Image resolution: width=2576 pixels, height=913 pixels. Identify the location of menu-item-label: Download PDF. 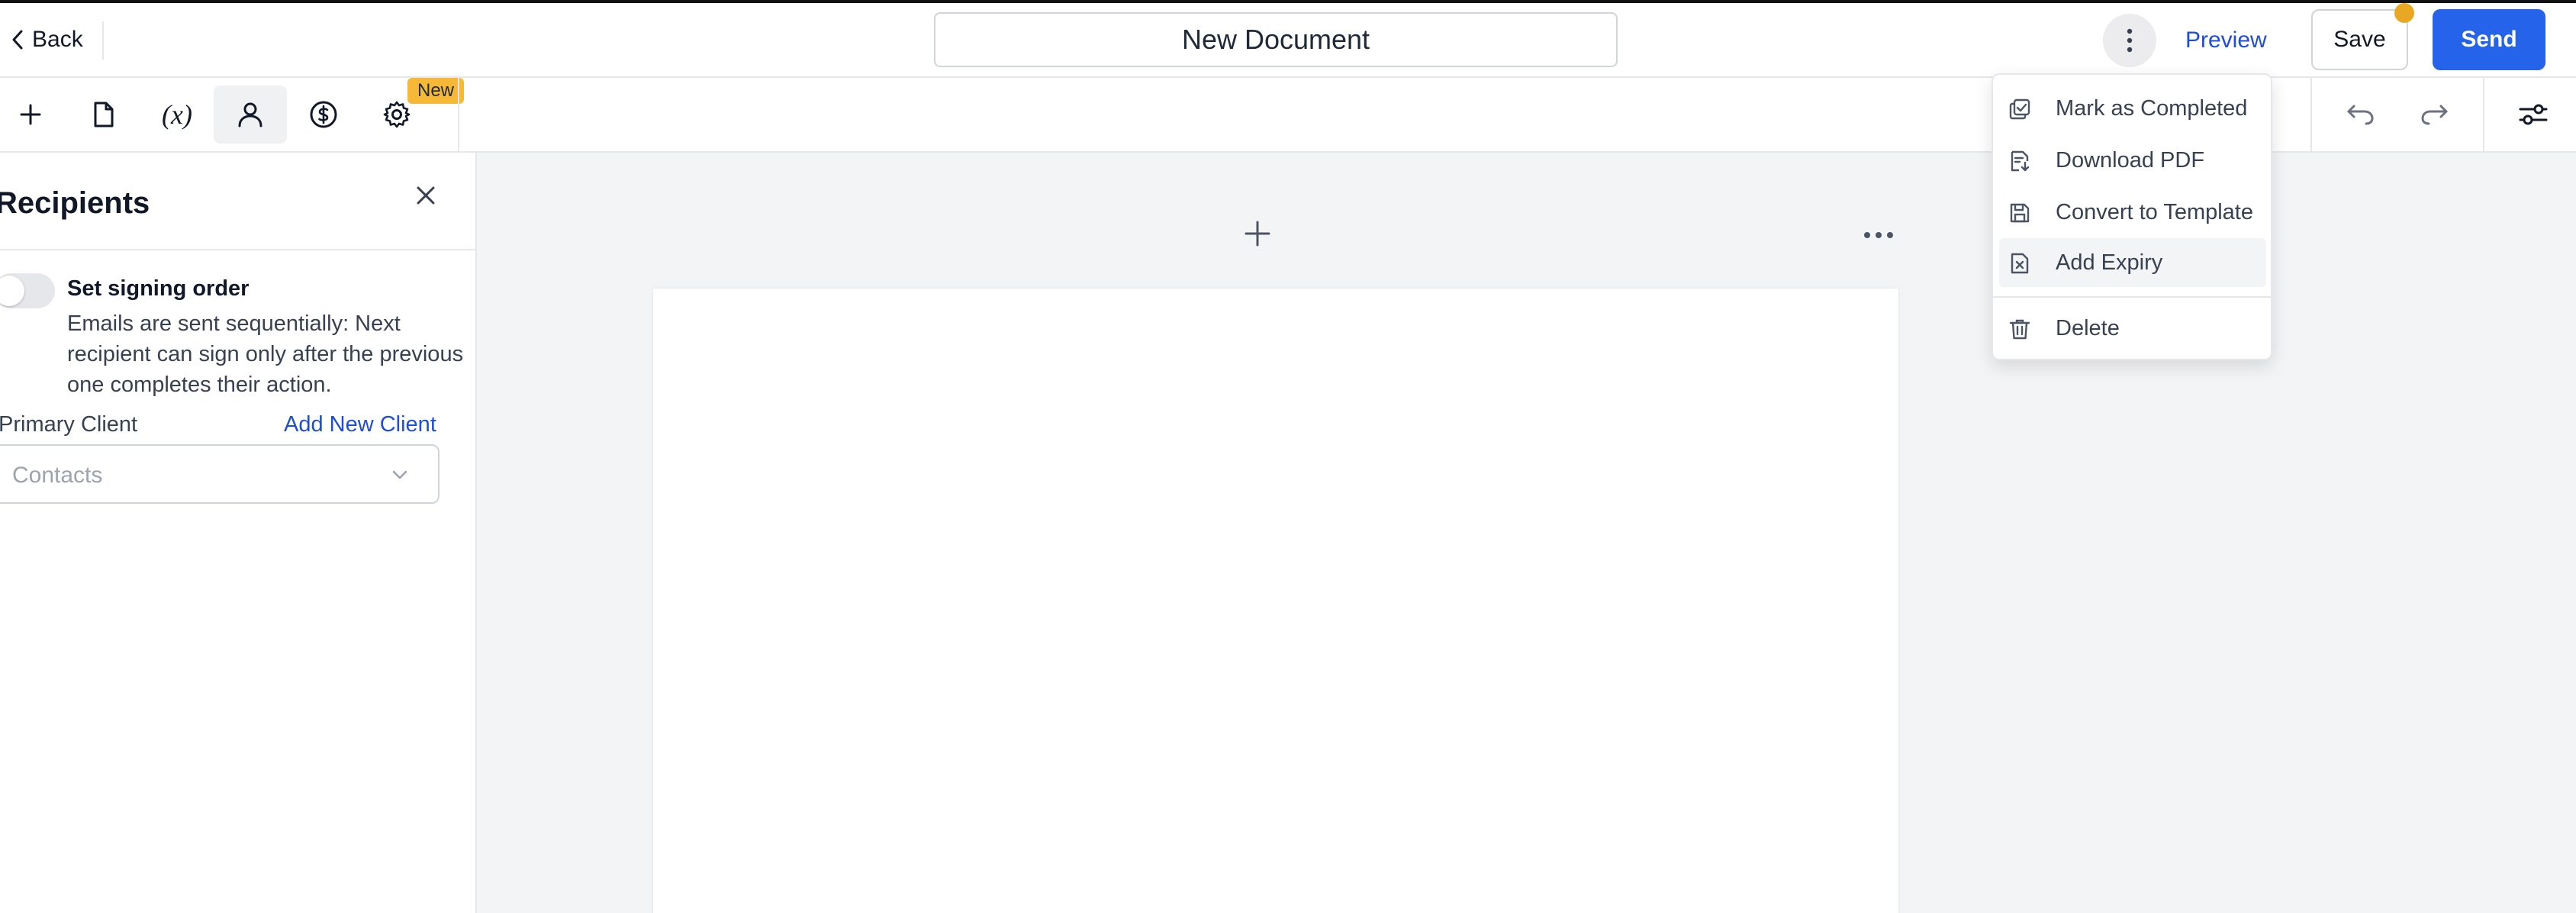
(2130, 160).